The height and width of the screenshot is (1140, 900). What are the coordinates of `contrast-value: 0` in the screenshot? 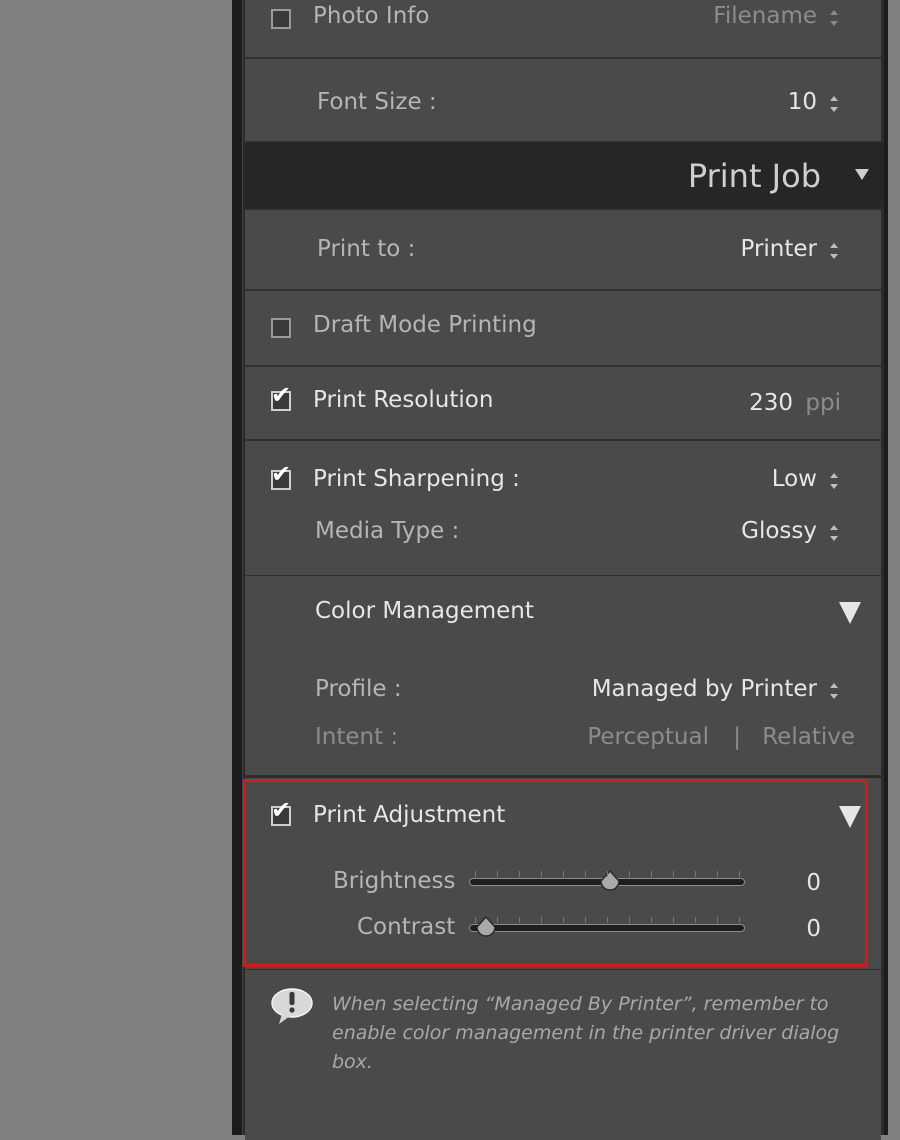 It's located at (813, 929).